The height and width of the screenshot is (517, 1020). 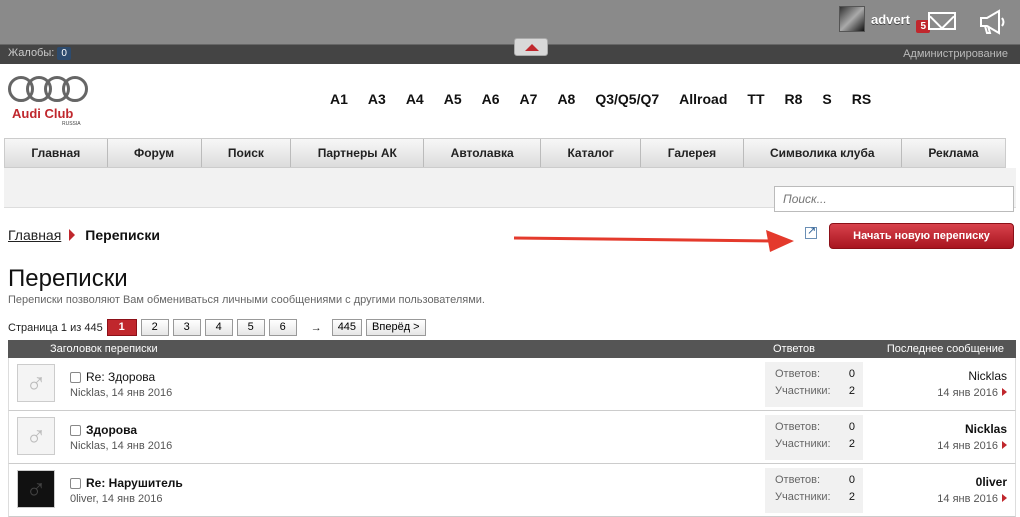 What do you see at coordinates (823, 153) in the screenshot?
I see `nav-item: Символика клуба` at bounding box center [823, 153].